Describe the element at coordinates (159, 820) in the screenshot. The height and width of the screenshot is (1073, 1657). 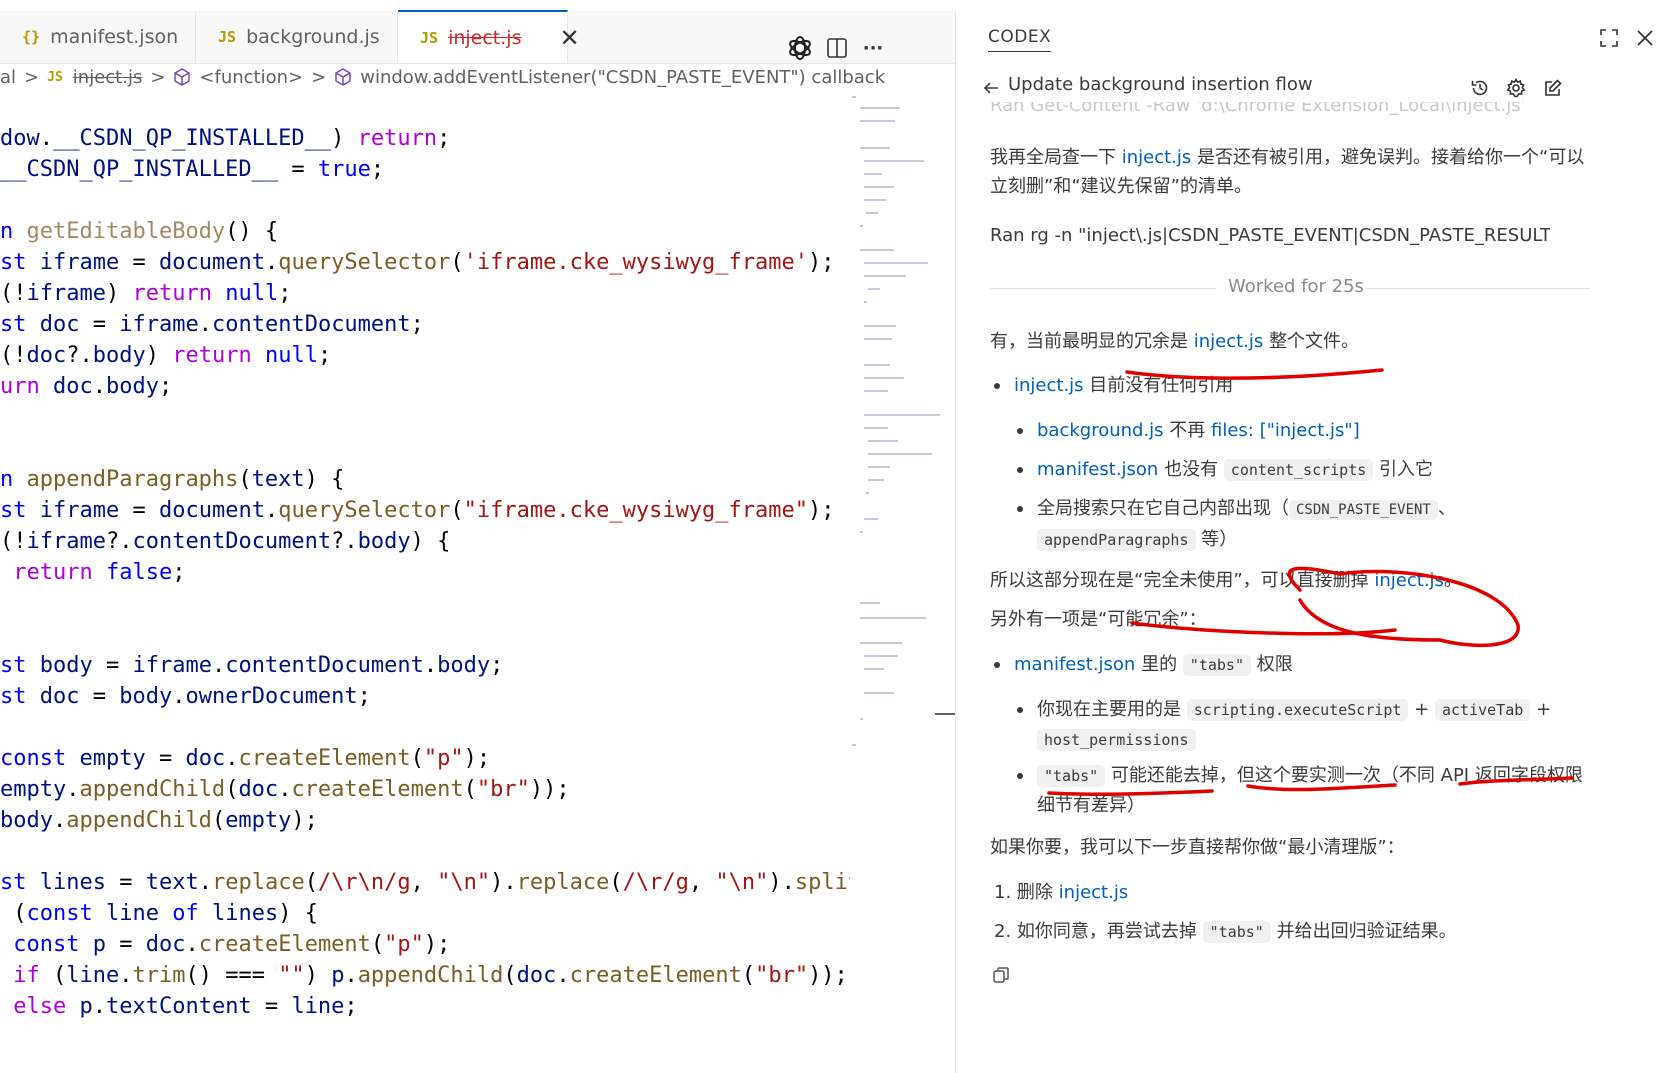
I see `code-line: body.appendChild(empty);` at that location.